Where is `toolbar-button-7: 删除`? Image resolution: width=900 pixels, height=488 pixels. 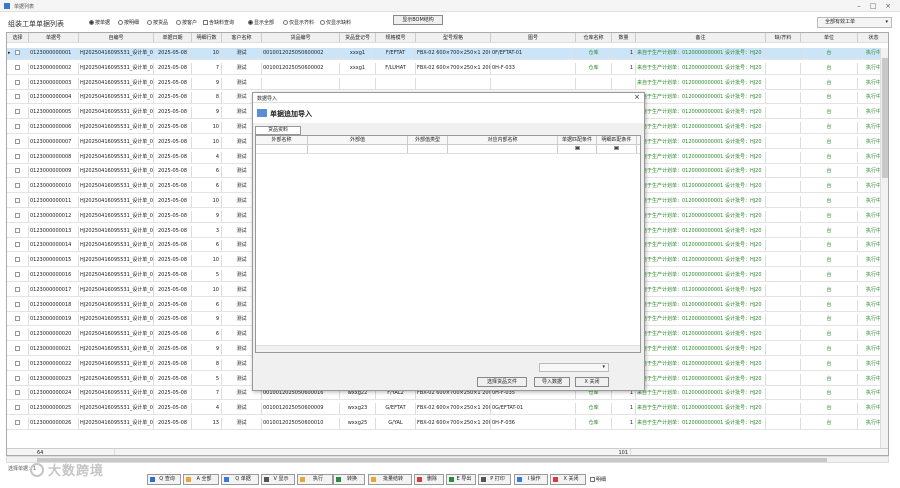 toolbar-button-7: 删除 is located at coordinates (429, 479).